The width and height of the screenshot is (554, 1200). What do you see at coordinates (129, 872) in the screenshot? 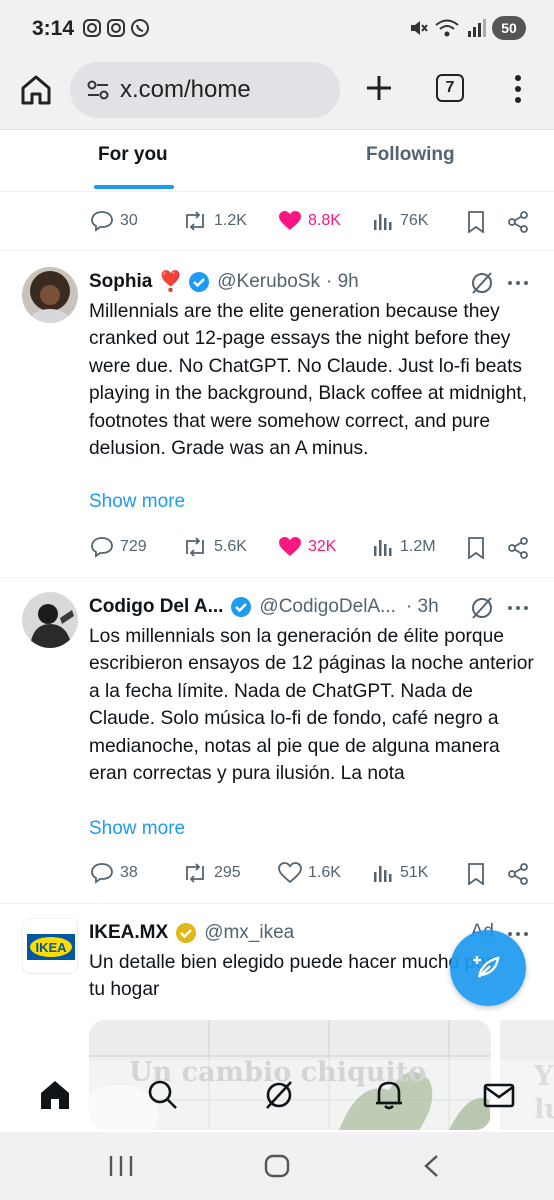
I see `reply-count: 38` at bounding box center [129, 872].